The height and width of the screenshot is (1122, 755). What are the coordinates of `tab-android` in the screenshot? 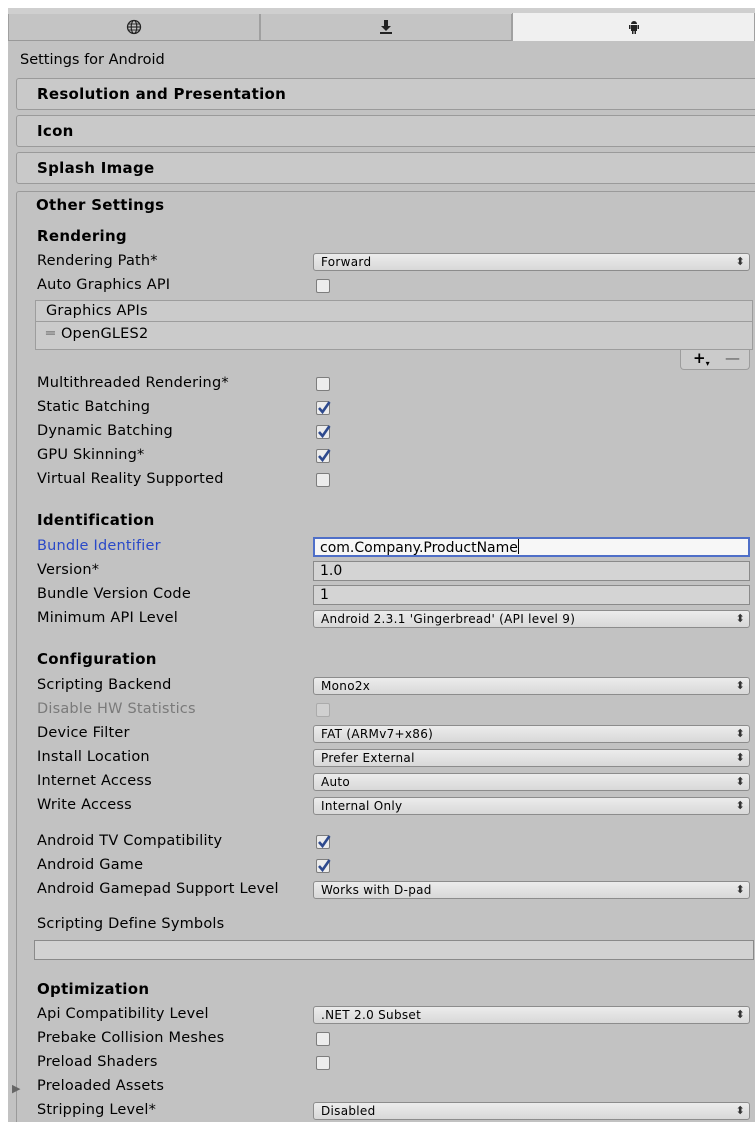 It's located at (633, 27).